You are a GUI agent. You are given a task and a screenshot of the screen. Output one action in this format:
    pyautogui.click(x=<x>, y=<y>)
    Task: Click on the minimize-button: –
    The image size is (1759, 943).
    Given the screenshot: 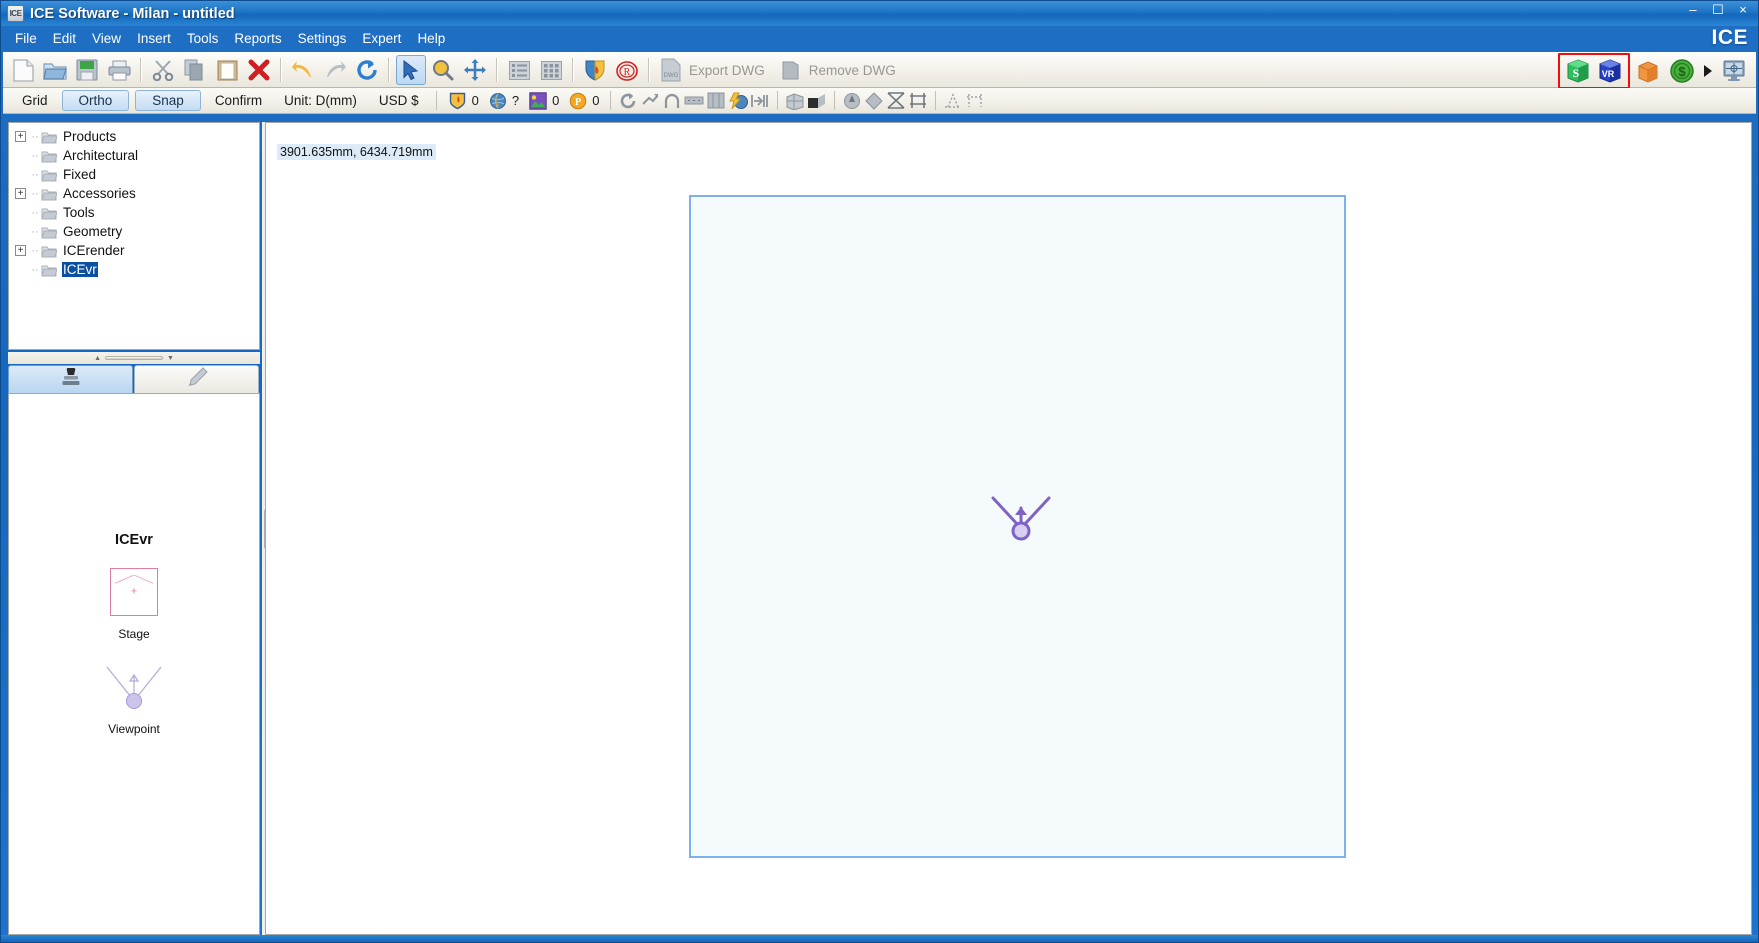 What is the action you would take?
    pyautogui.click(x=1693, y=9)
    